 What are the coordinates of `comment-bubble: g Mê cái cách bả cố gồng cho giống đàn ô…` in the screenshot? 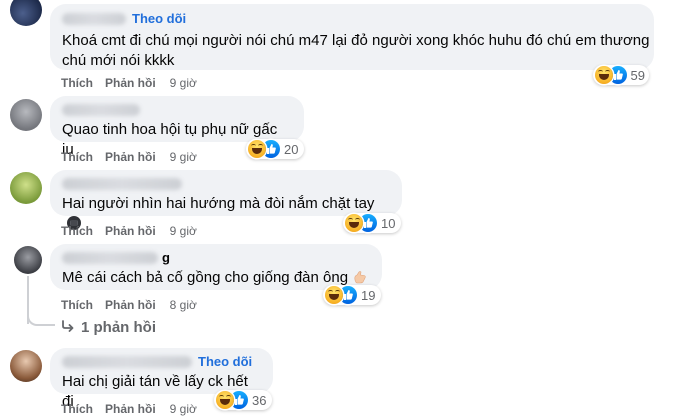 It's located at (216, 267).